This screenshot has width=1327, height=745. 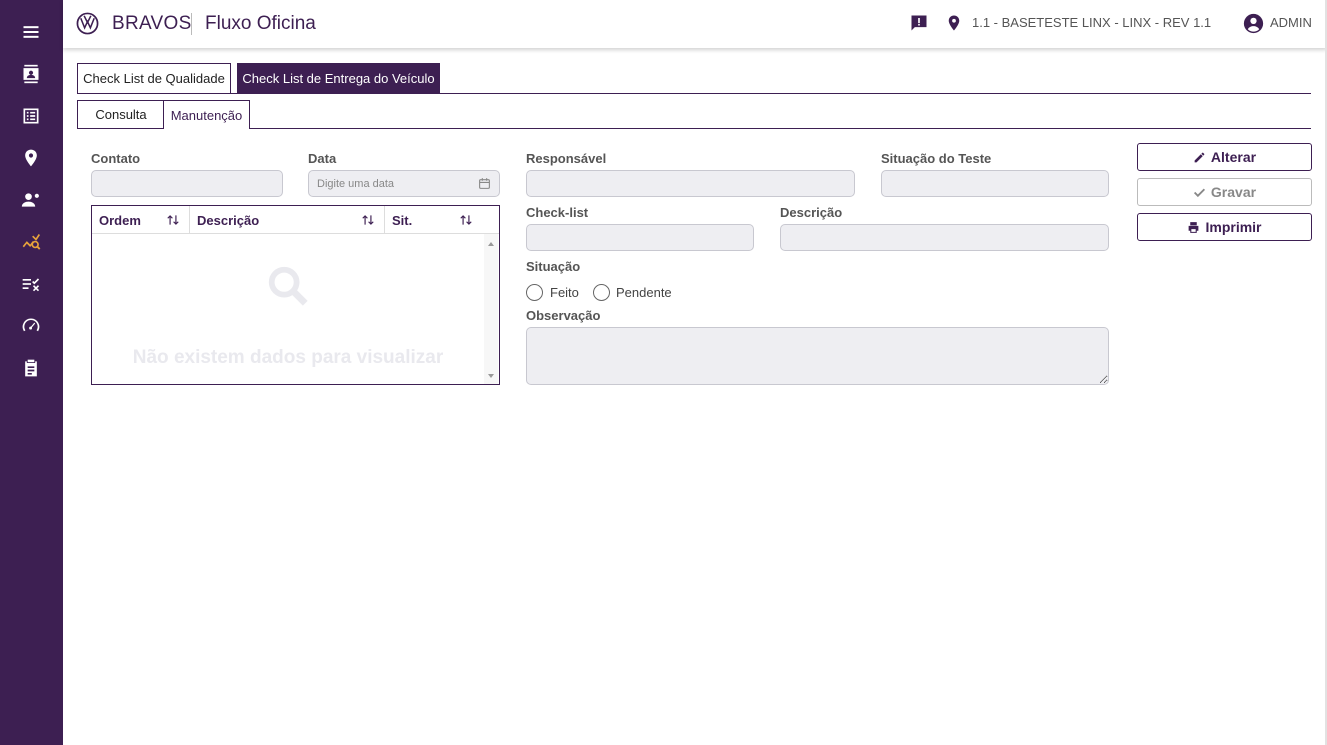 I want to click on column-header-ordem: Ordem, so click(x=141, y=220).